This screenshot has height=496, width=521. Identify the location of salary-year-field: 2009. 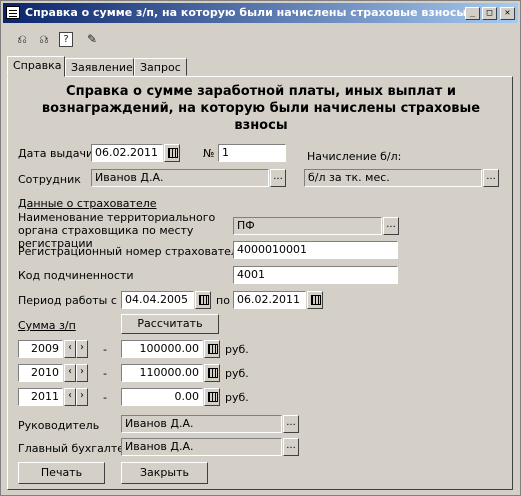
(40, 349).